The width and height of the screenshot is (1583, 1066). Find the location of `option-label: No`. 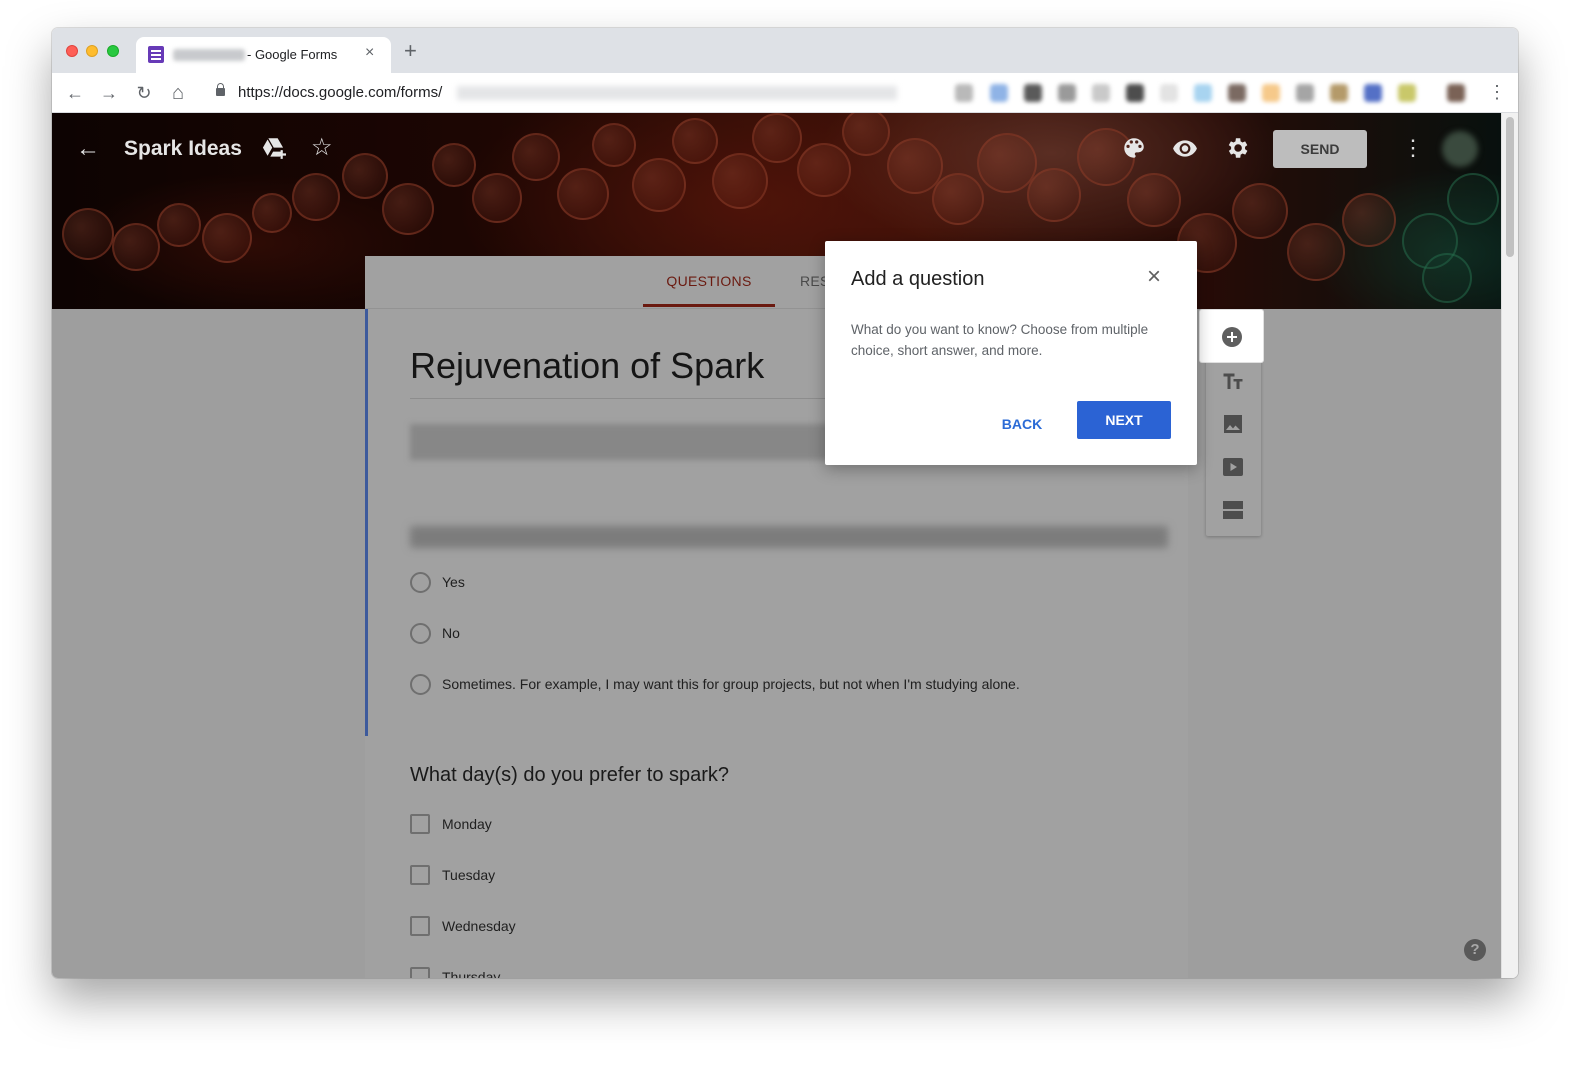

option-label: No is located at coordinates (451, 633).